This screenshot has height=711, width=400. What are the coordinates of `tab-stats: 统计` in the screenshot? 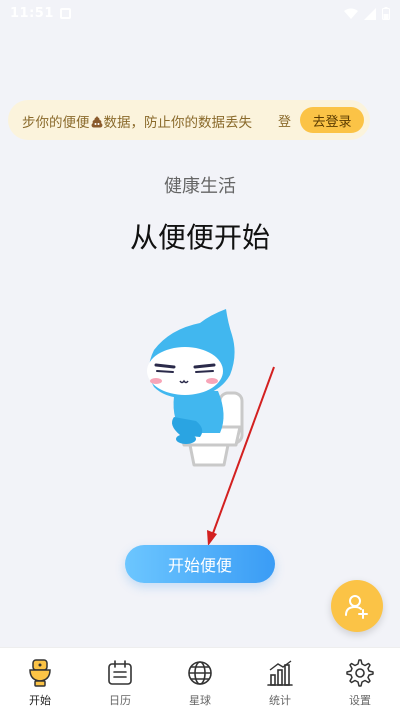 It's located at (280, 679).